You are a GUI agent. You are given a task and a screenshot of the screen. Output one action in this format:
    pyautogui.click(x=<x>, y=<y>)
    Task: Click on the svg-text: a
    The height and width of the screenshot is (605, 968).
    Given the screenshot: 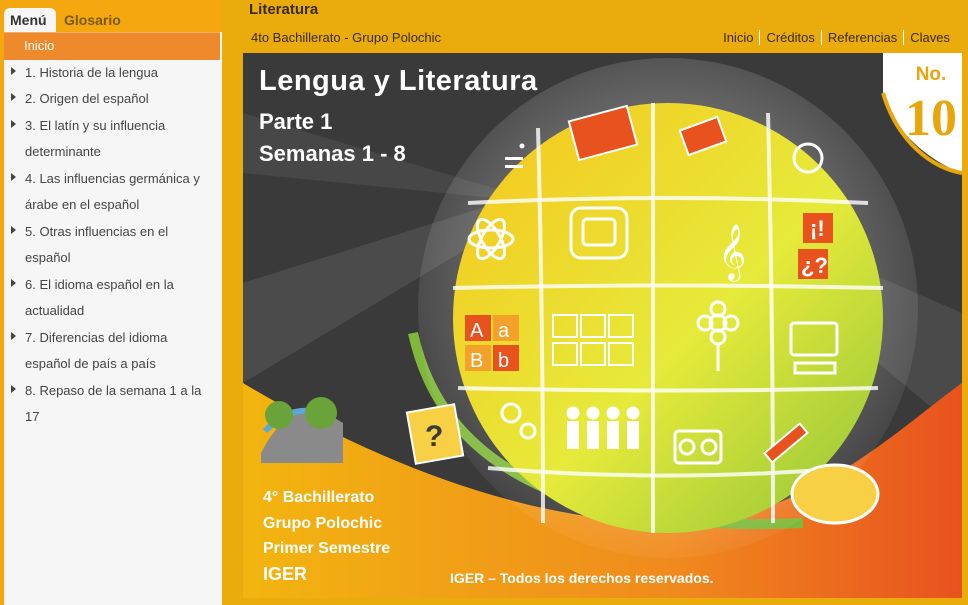 What is the action you would take?
    pyautogui.click(x=504, y=331)
    